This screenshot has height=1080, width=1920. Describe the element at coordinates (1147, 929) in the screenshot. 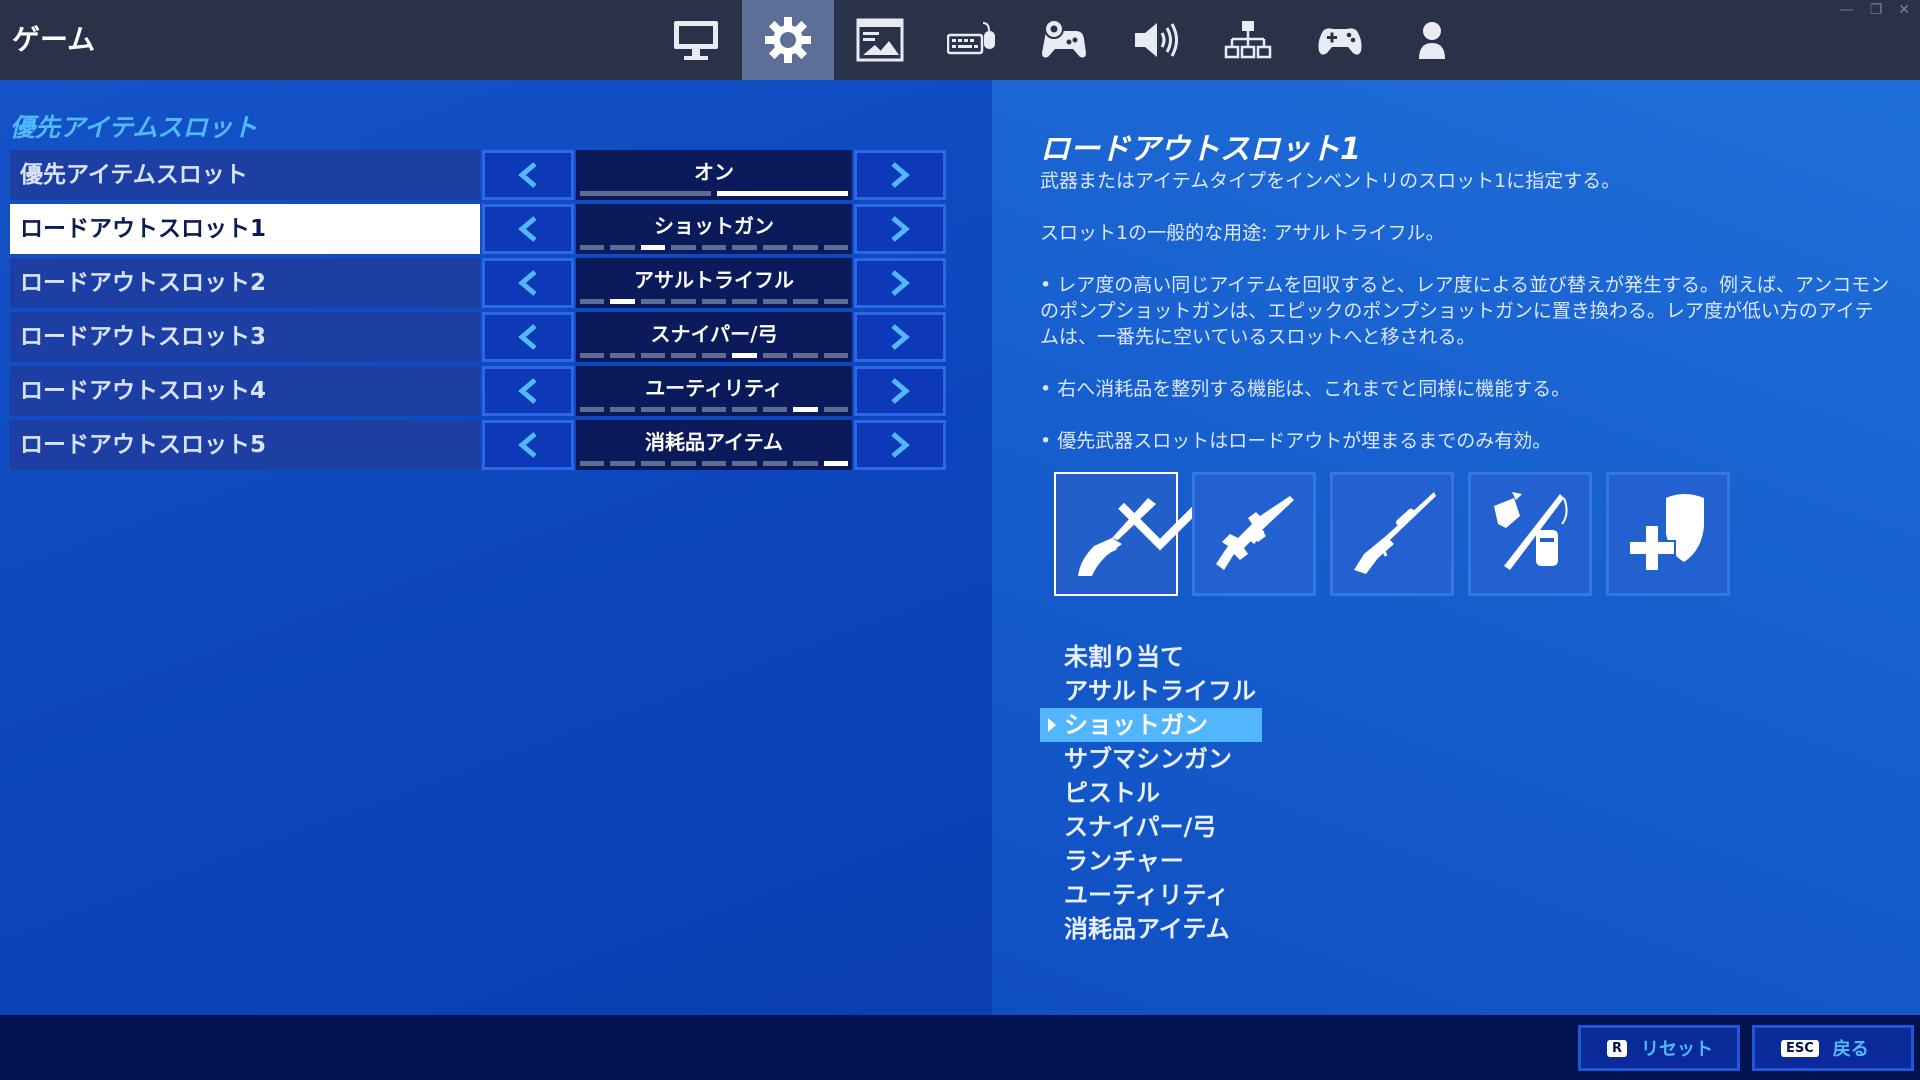

I see `option-label: 消耗品アイテム` at that location.